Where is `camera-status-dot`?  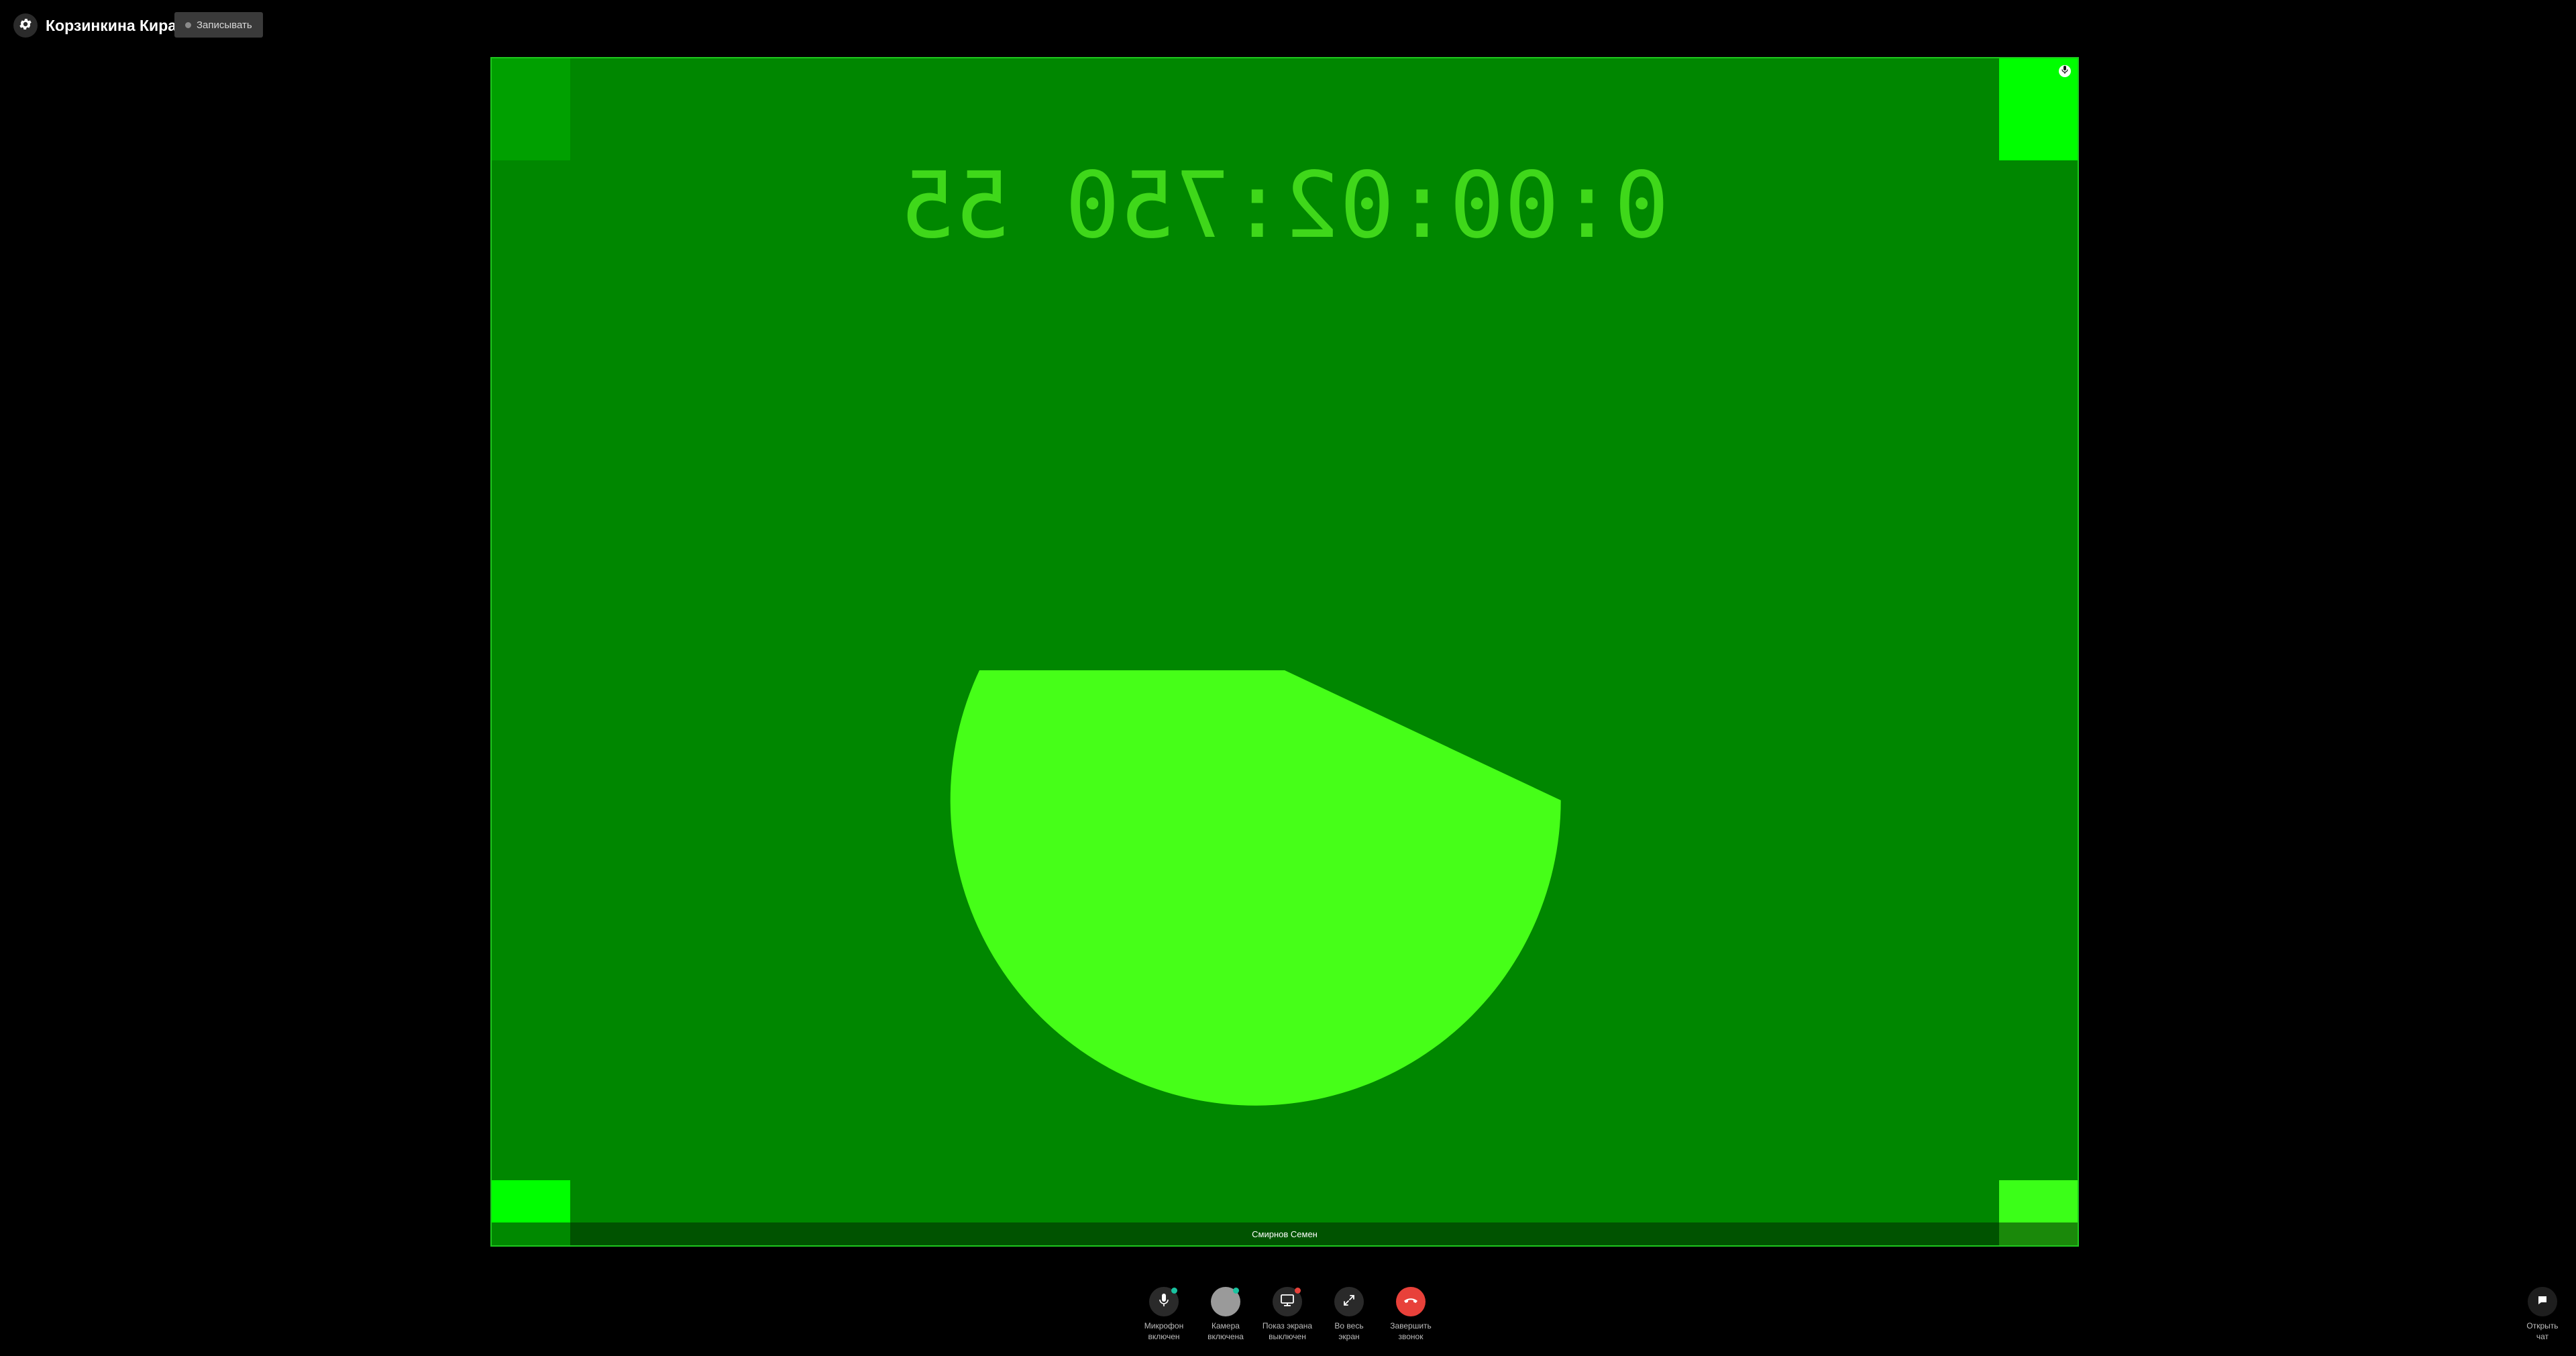
camera-status-dot is located at coordinates (1236, 1291).